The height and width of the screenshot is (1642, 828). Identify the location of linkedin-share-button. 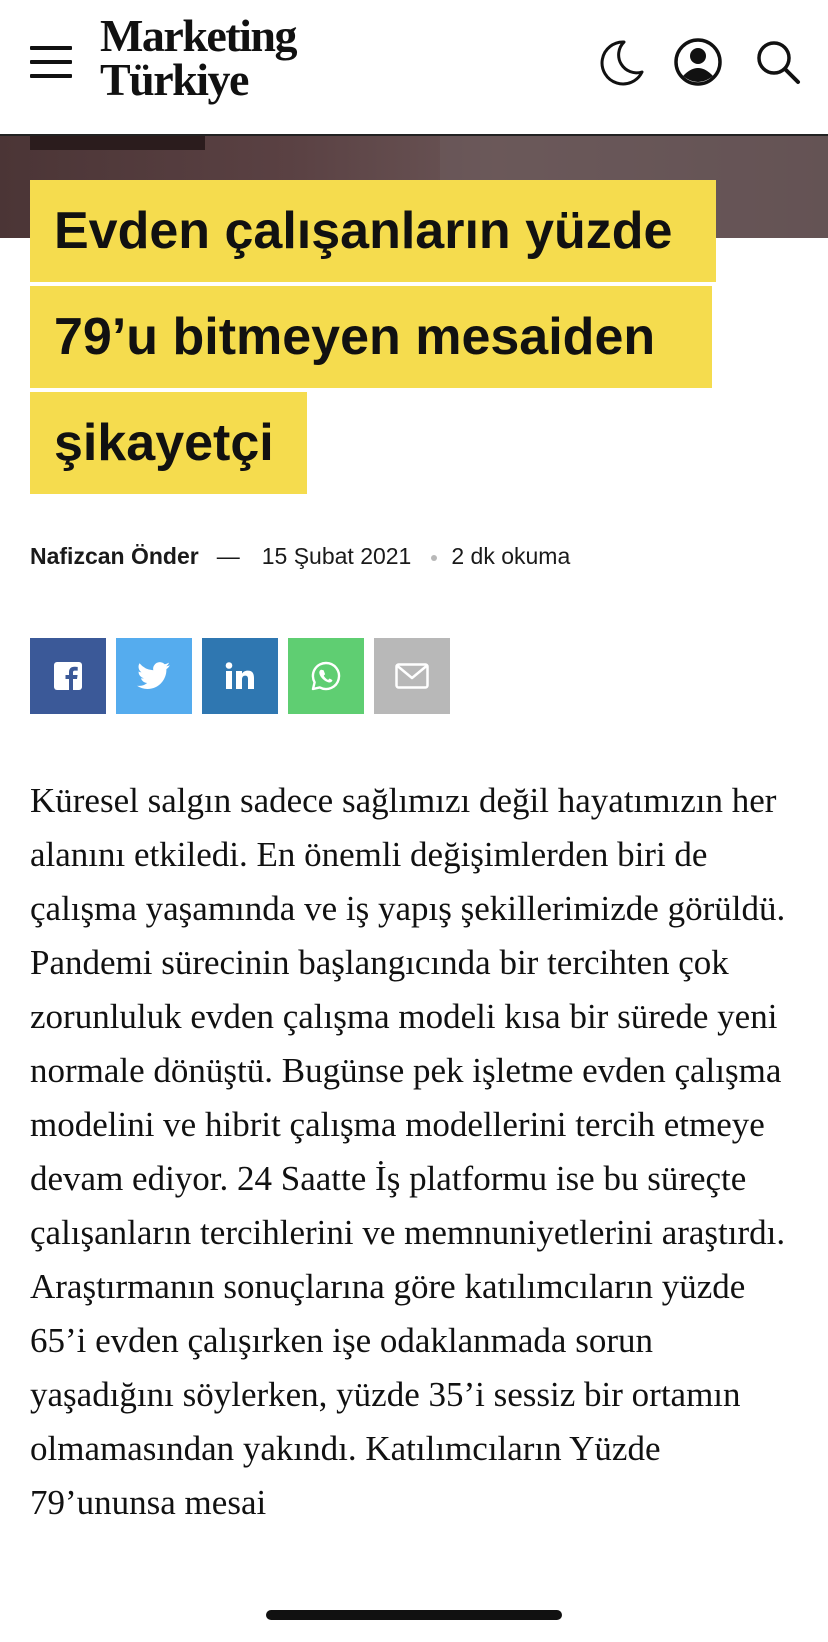
(240, 676).